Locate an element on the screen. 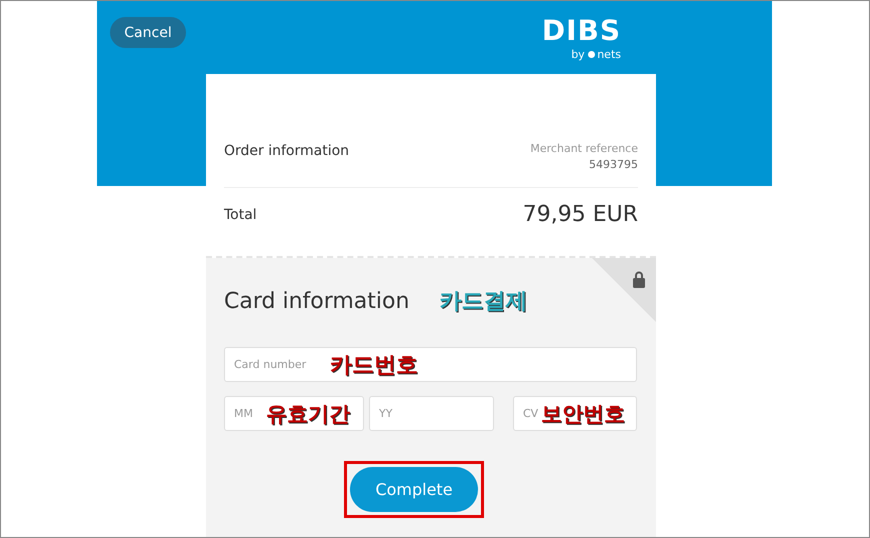 The height and width of the screenshot is (538, 870). lock-icon is located at coordinates (639, 279).